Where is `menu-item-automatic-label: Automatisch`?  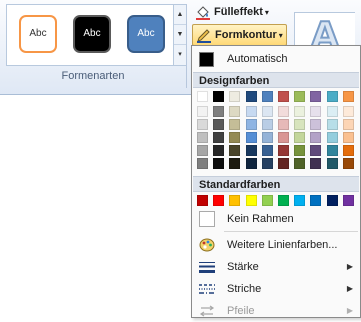
menu-item-automatic-label: Automatisch is located at coordinates (257, 59).